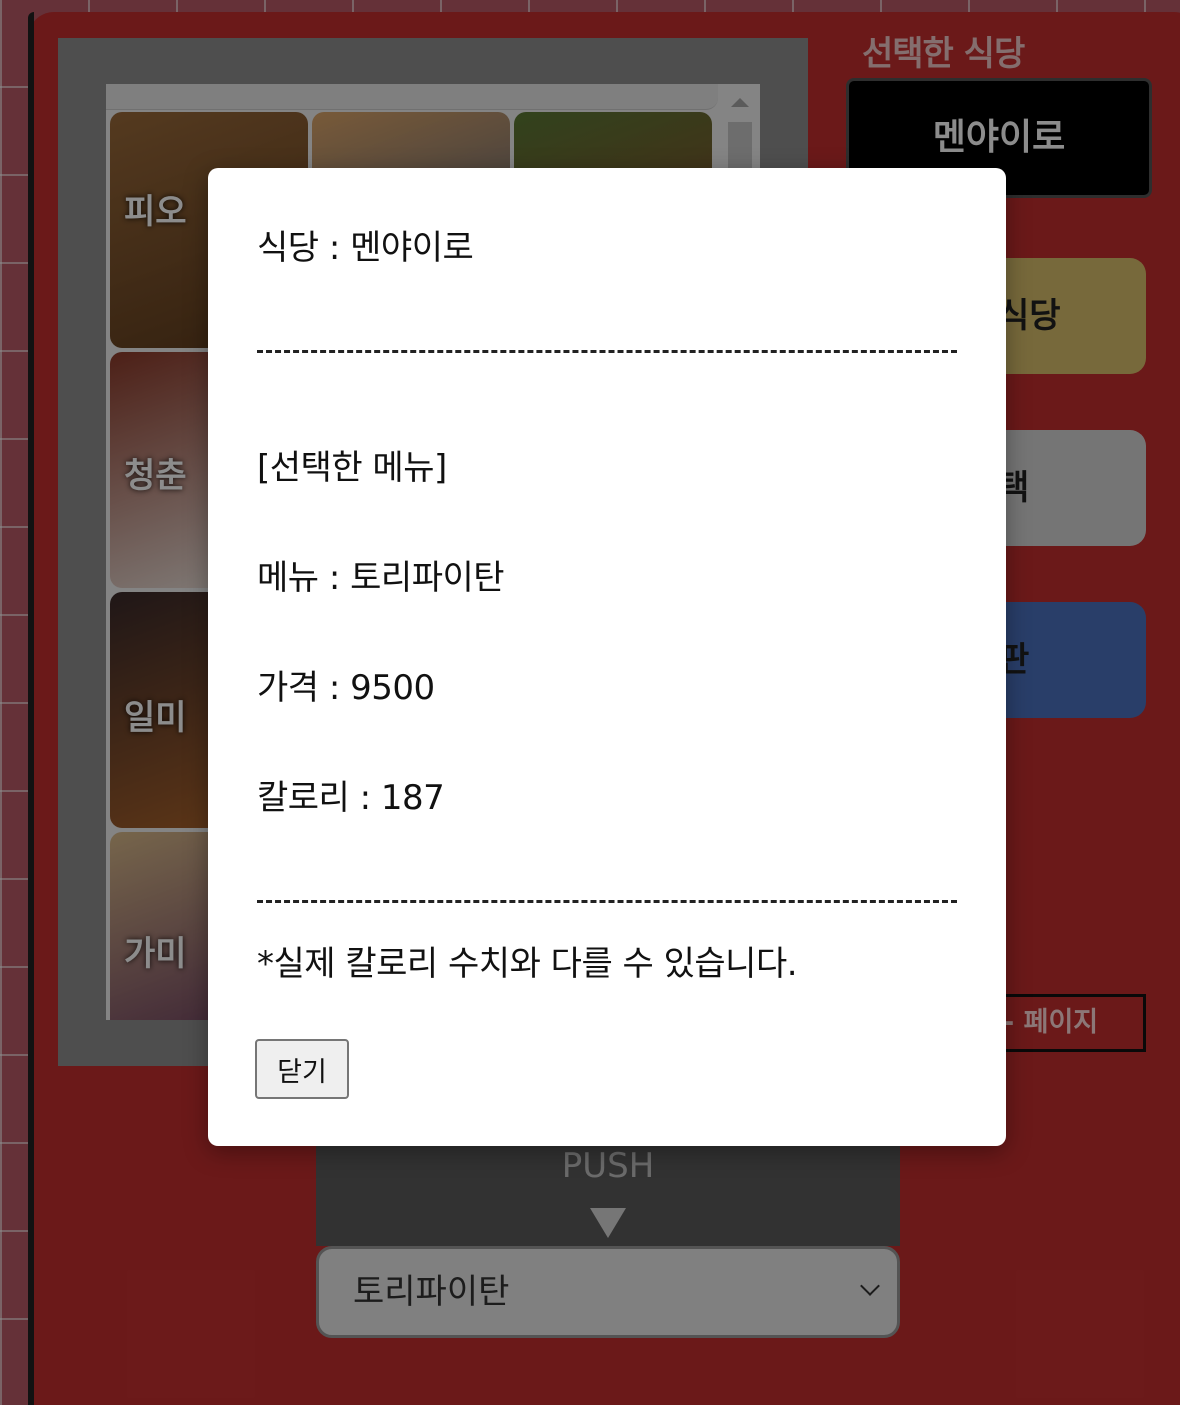 This screenshot has height=1405, width=1180. What do you see at coordinates (351, 798) in the screenshot?
I see `modal-calorie-line: 칼로리 : 187` at bounding box center [351, 798].